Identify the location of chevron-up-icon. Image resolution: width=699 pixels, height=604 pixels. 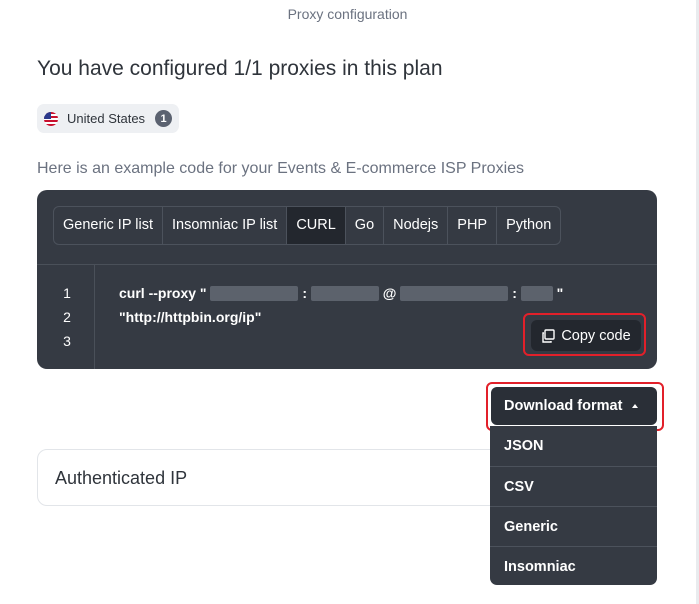
(635, 406).